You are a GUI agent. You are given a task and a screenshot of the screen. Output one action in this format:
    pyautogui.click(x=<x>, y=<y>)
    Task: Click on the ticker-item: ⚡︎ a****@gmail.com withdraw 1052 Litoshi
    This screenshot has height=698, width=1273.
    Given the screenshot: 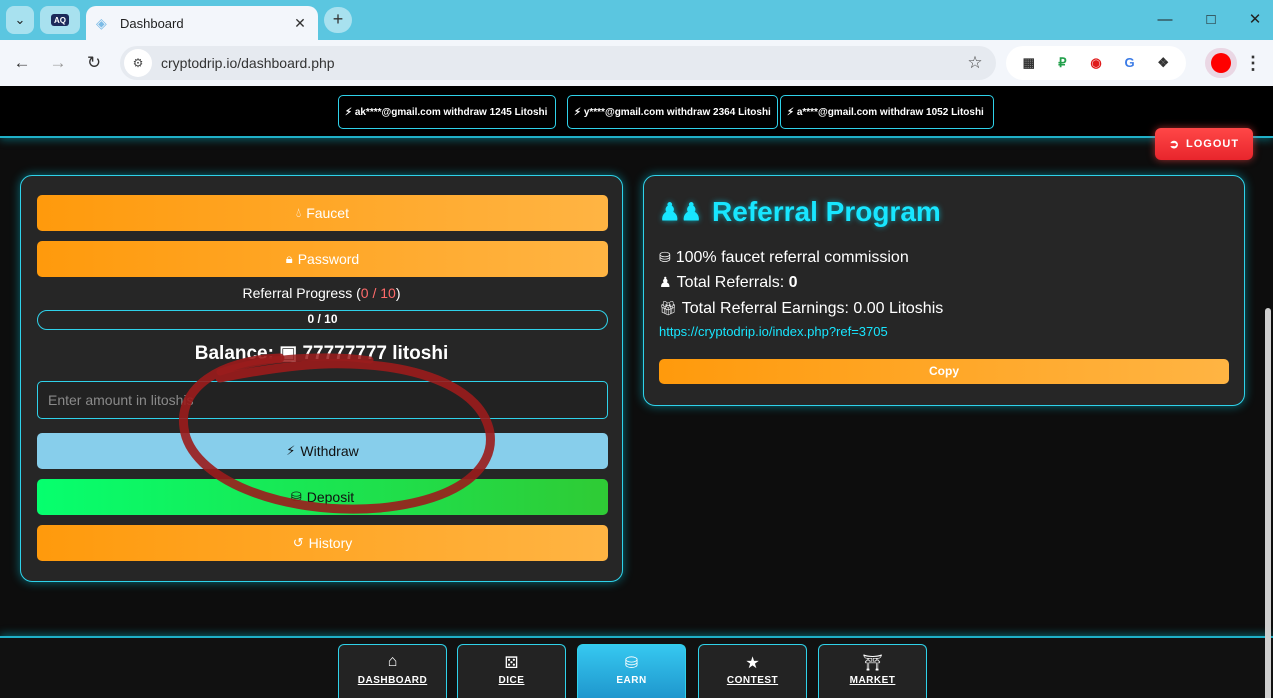 What is the action you would take?
    pyautogui.click(x=887, y=112)
    